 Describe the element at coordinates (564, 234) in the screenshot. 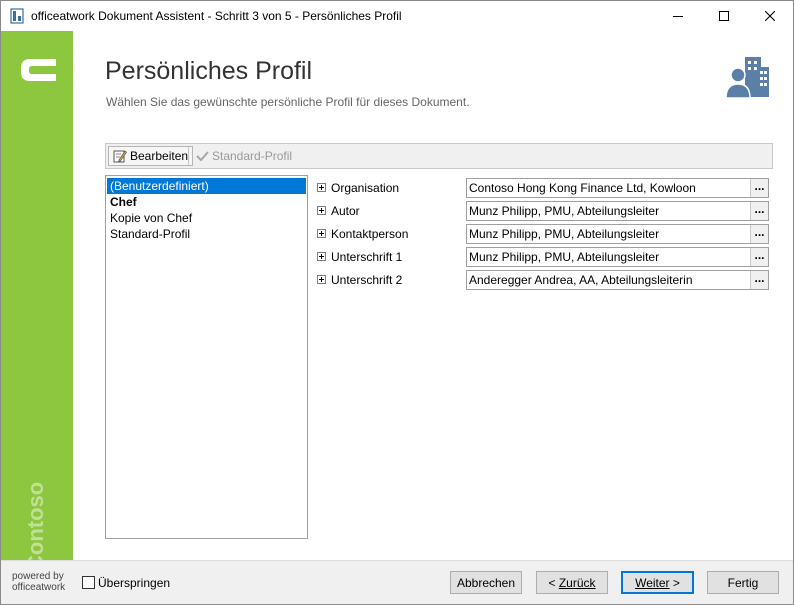

I see `kontaktperson-field-value: Munz Philipp, PMU, Abteilungsleiter` at that location.